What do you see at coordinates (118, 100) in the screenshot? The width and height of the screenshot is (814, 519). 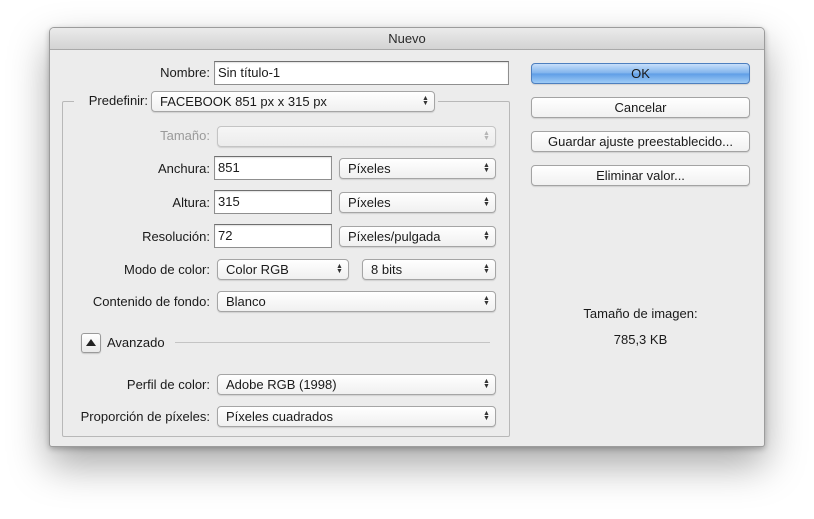 I see `preset-label: Predefinir:` at bounding box center [118, 100].